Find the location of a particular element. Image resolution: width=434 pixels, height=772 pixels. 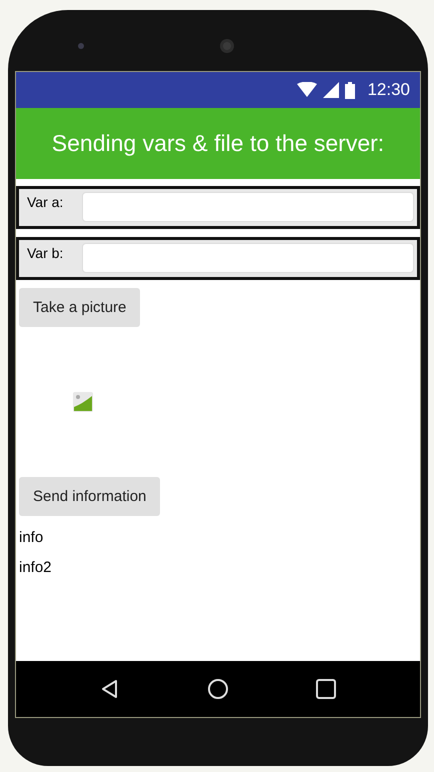

screen-title: Sending vars & file to the server: is located at coordinates (218, 143).